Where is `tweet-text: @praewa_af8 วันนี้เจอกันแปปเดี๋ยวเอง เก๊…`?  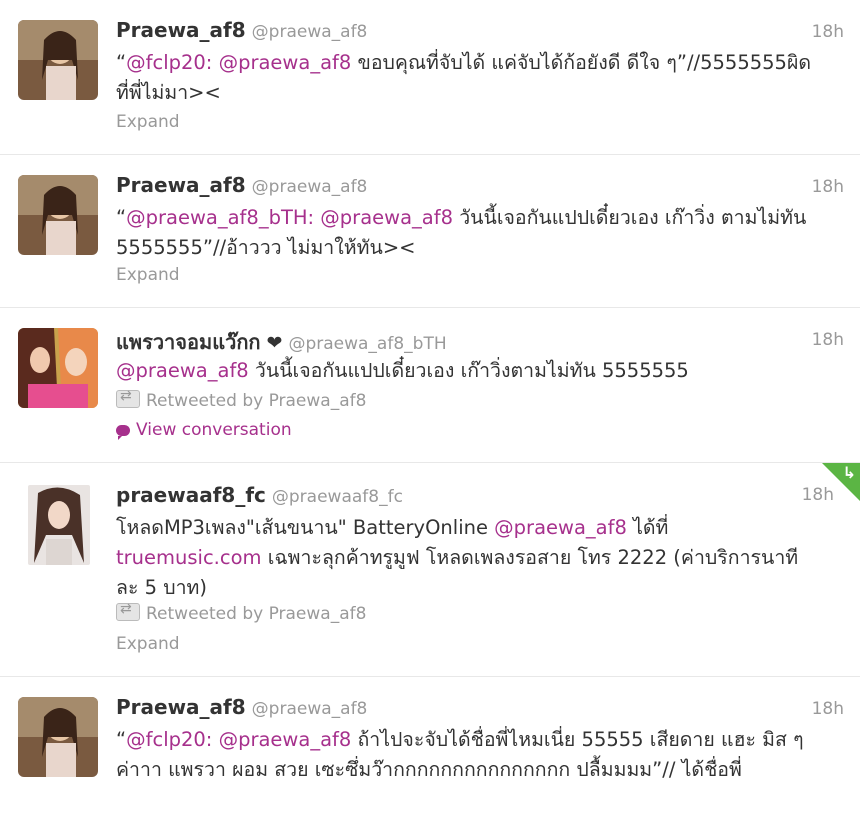
tweet-text: @praewa_af8 วันนี้เจอกันแปปเดี๋ยวเอง เก๊… is located at coordinates (466, 371).